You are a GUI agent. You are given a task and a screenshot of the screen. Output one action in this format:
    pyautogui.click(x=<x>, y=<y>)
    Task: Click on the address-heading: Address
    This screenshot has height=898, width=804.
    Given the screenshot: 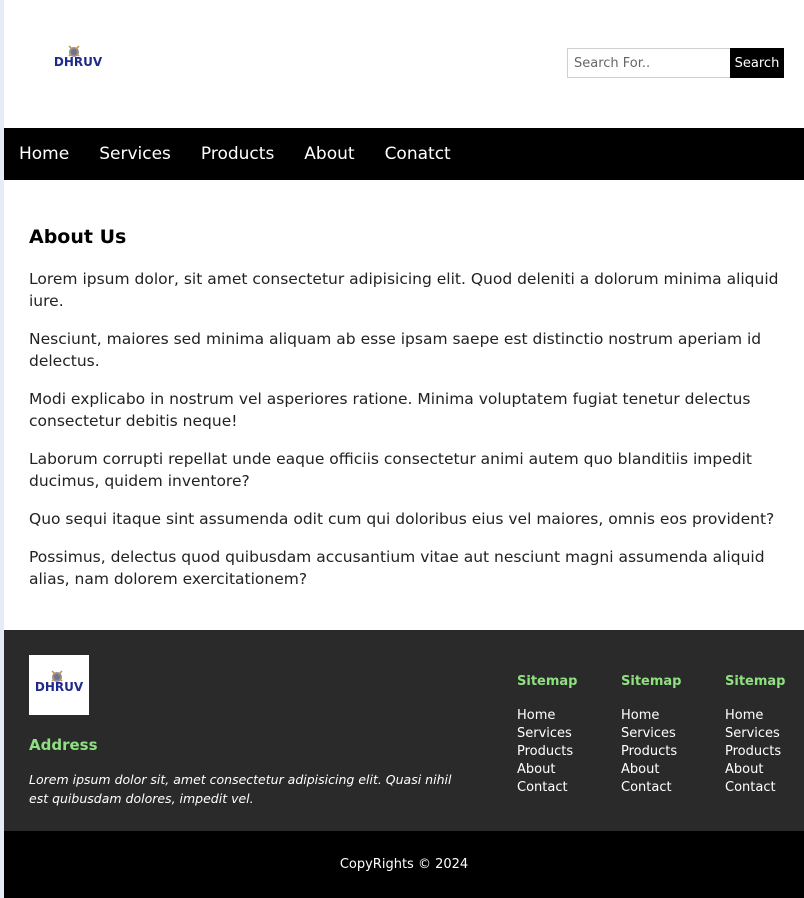 What is the action you would take?
    pyautogui.click(x=63, y=745)
    